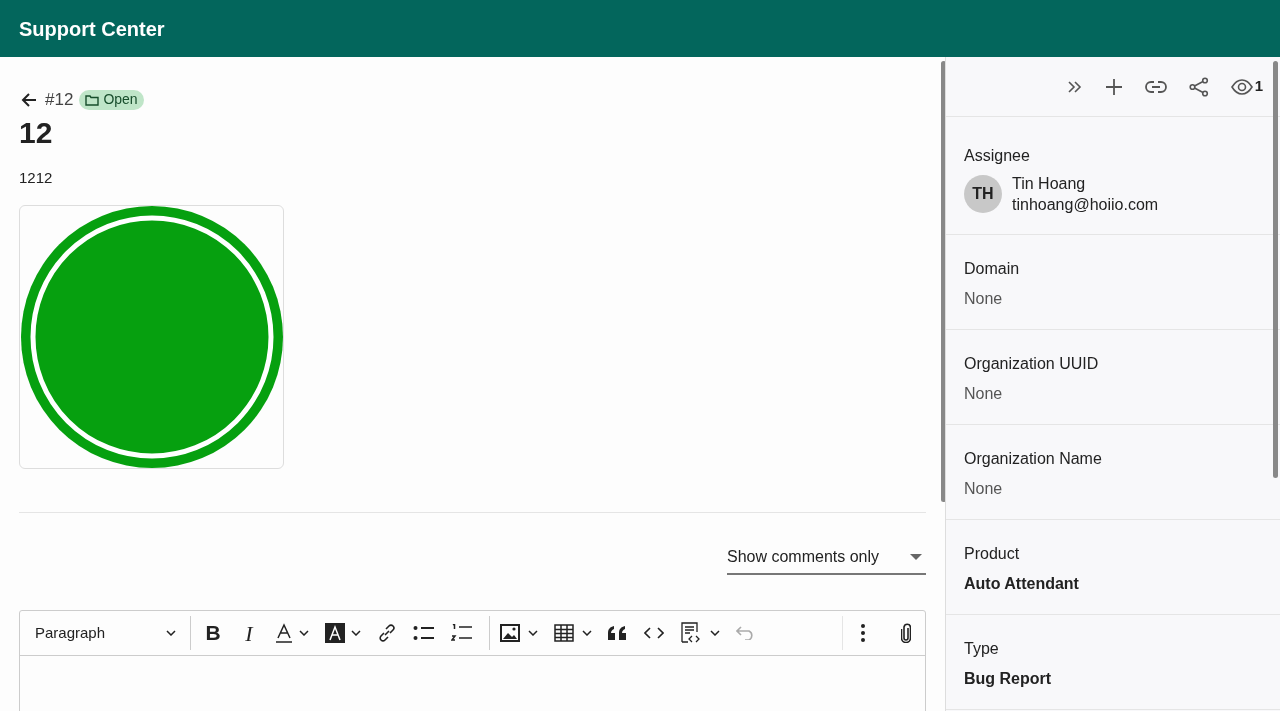  I want to click on paragraph-format-dropdown: Paragraph, so click(105, 633).